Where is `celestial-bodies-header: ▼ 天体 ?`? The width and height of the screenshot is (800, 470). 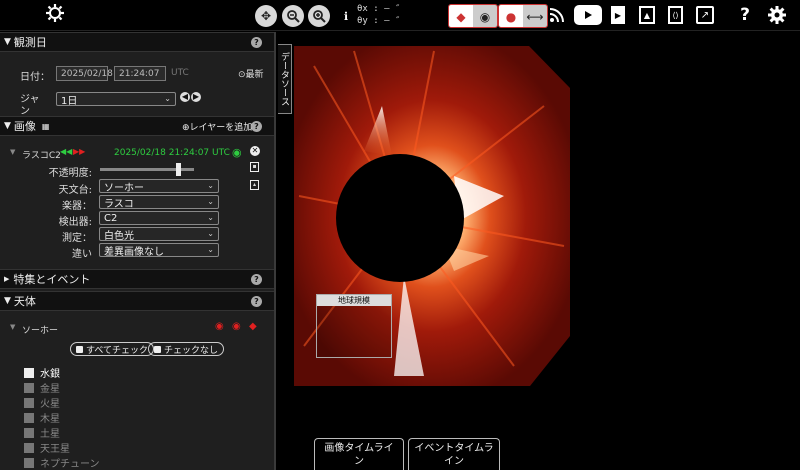
celestial-bodies-header: ▼ 天体 ? is located at coordinates (137, 301).